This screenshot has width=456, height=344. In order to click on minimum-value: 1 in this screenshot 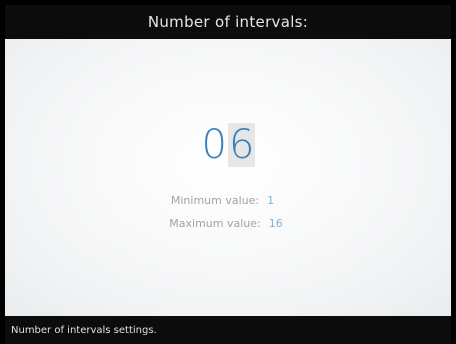, I will do `click(271, 200)`.